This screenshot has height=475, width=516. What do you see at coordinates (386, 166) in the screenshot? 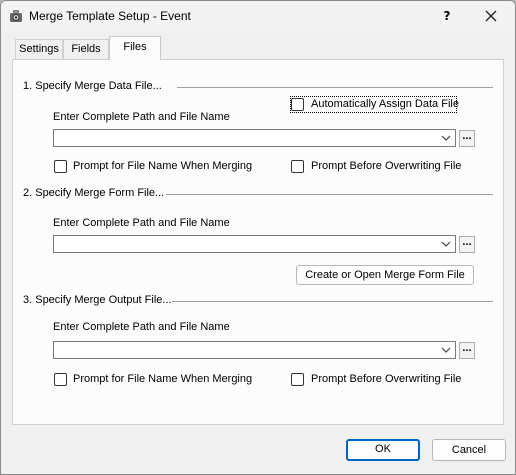
I see `data-prompt-overwrite-label: Prompt Before Overwriting File` at bounding box center [386, 166].